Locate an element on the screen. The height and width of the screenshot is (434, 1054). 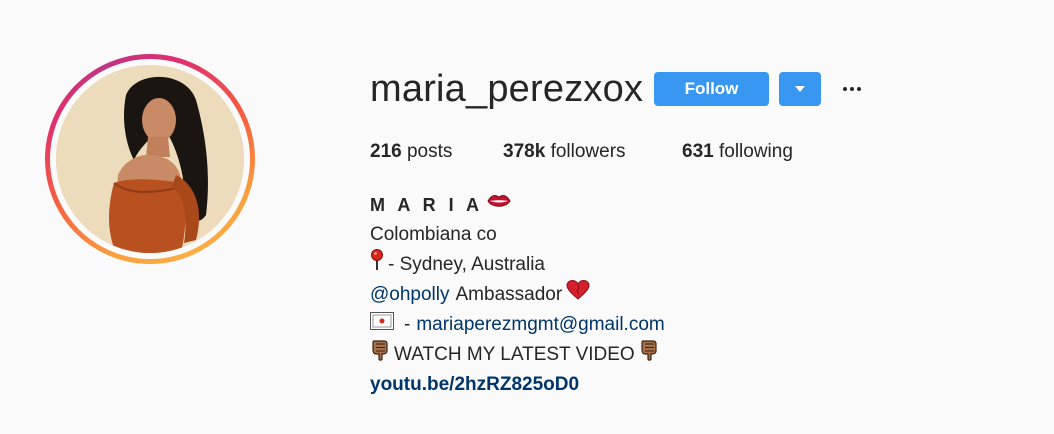
posts-count: 216 is located at coordinates (386, 151).